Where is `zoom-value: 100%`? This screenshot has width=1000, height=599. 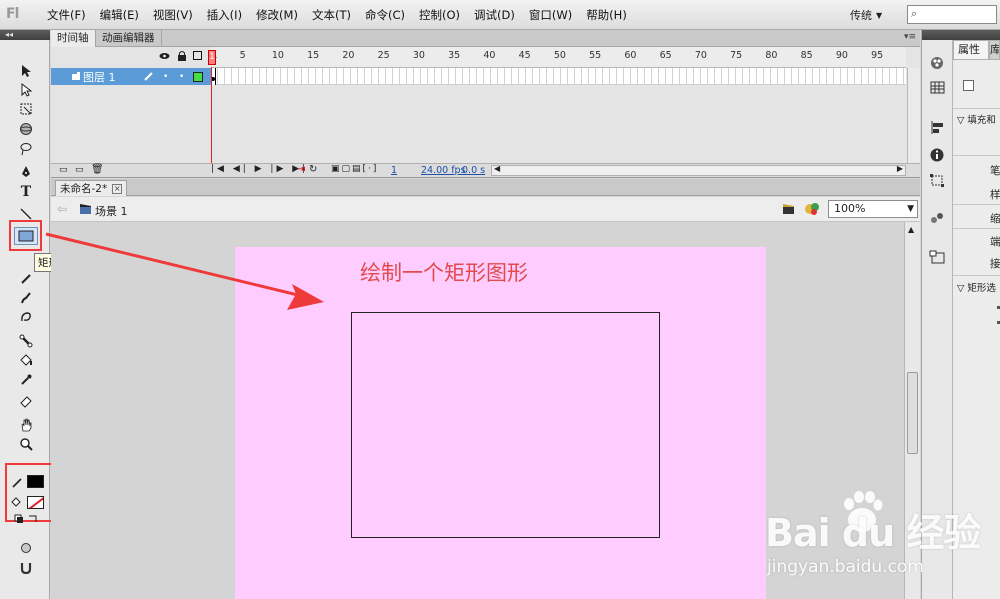 zoom-value: 100% is located at coordinates (850, 208).